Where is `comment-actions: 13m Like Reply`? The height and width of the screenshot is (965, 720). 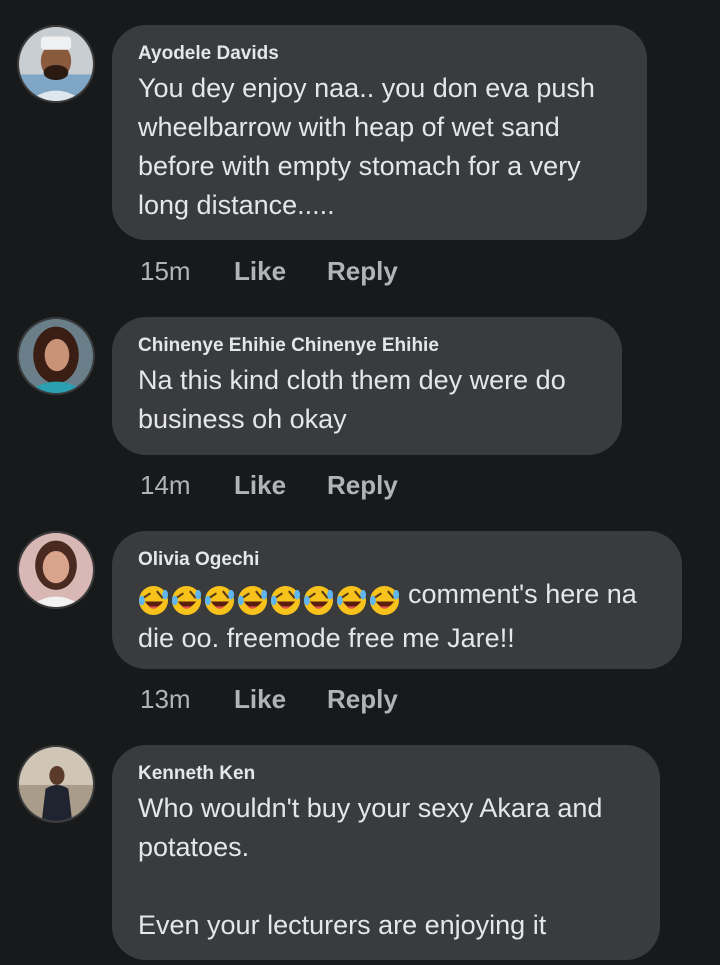 comment-actions: 13m Like Reply is located at coordinates (269, 699).